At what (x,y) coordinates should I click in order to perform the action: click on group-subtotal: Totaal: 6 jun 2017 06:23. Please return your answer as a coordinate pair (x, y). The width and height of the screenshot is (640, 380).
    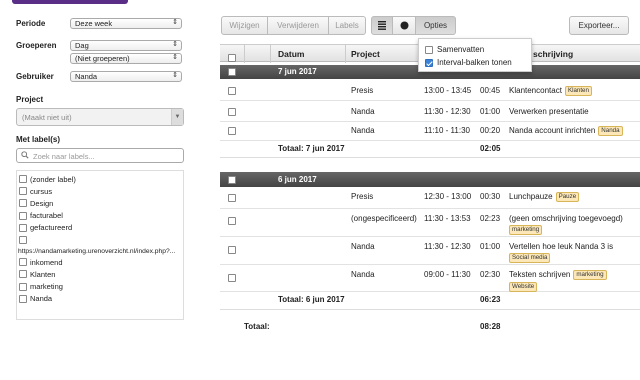
    Looking at the image, I should click on (430, 301).